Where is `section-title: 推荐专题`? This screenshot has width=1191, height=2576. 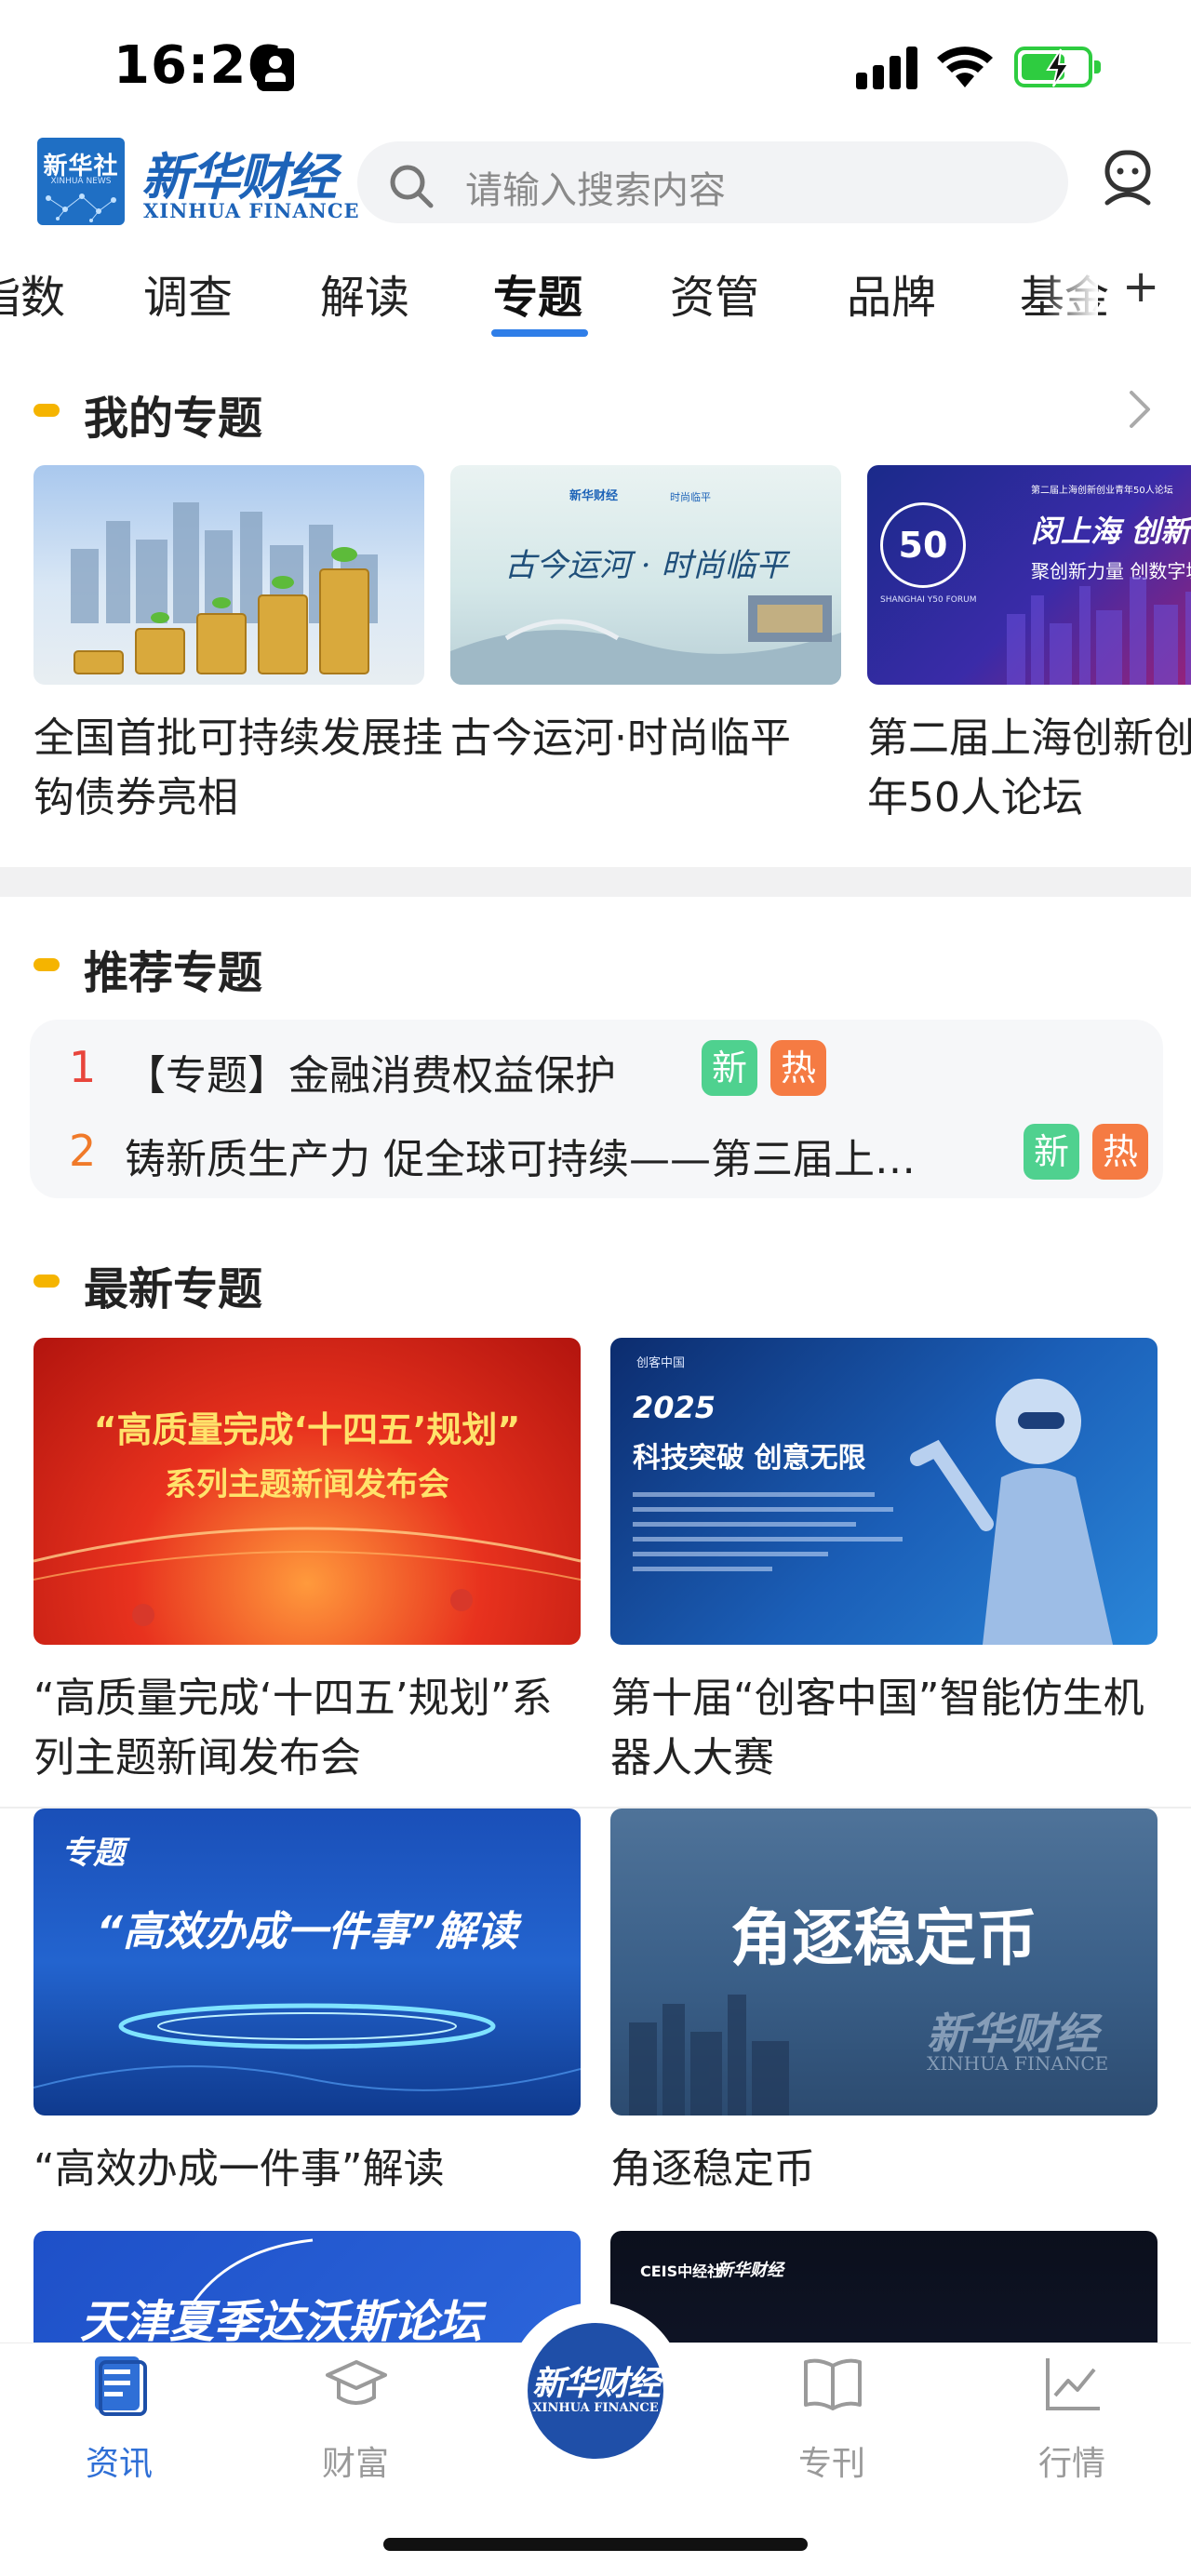 section-title: 推荐专题 is located at coordinates (173, 973).